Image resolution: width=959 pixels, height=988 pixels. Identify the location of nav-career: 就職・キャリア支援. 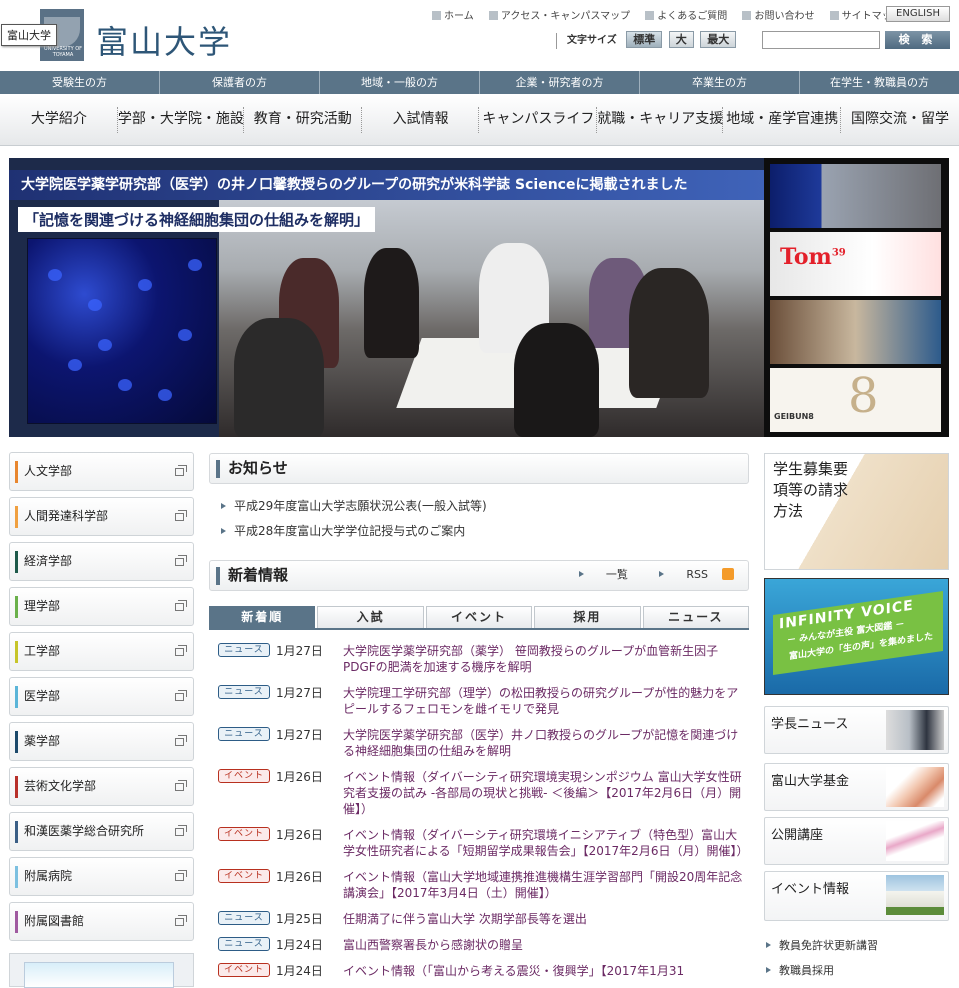
(660, 120).